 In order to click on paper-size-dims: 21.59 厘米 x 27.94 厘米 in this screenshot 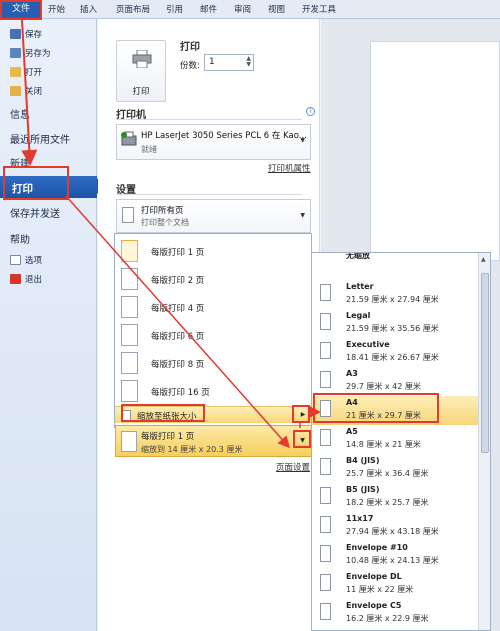, I will do `click(392, 299)`.